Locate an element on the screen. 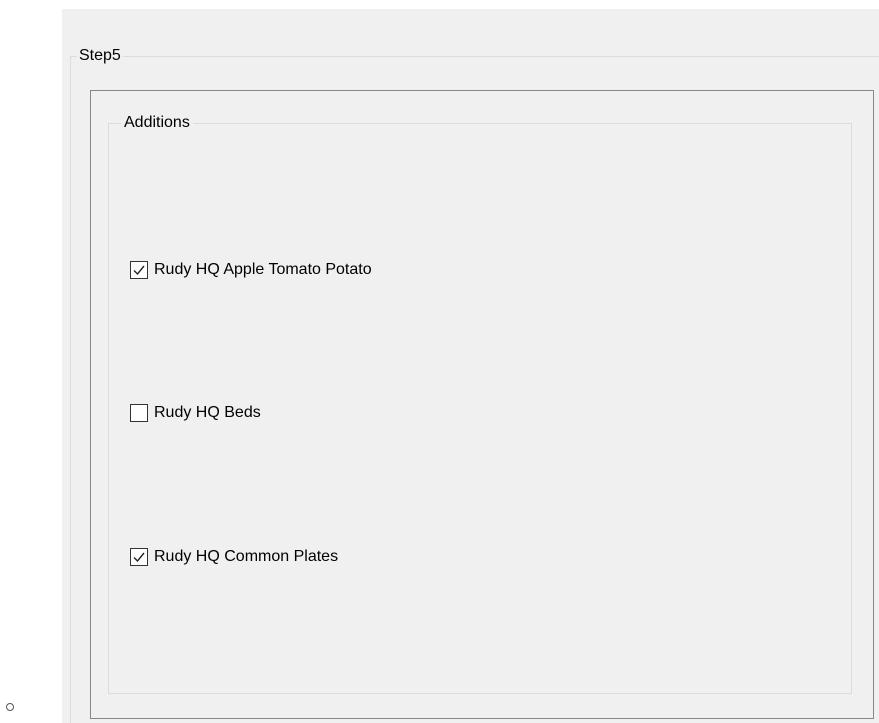  checkbox-beds: Rudy HQ Beds is located at coordinates (195, 413).